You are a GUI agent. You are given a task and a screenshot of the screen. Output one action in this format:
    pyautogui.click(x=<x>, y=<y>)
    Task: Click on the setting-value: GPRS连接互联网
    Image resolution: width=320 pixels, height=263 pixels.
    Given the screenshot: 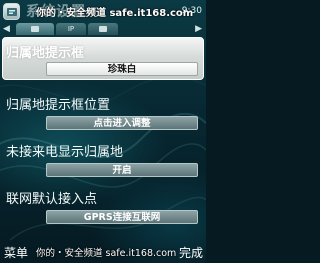 What is the action you would take?
    pyautogui.click(x=122, y=217)
    